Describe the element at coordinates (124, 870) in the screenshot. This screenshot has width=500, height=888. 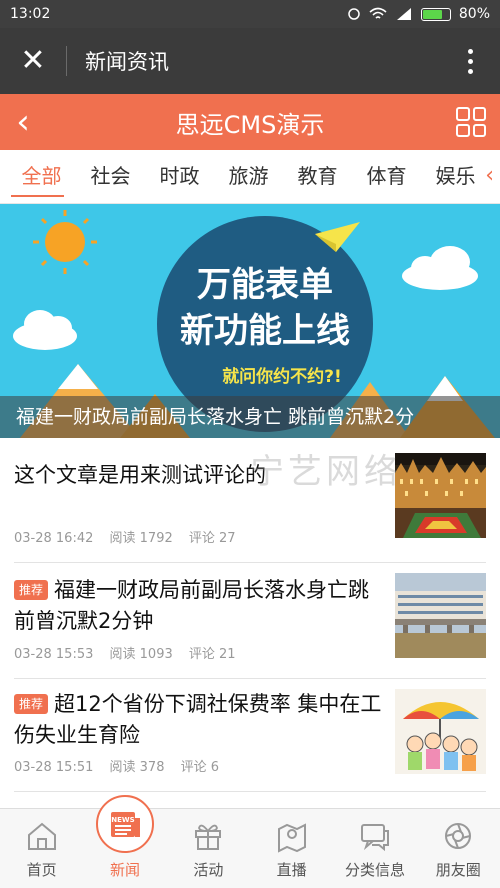
I see `nav-news-label: 新闻` at that location.